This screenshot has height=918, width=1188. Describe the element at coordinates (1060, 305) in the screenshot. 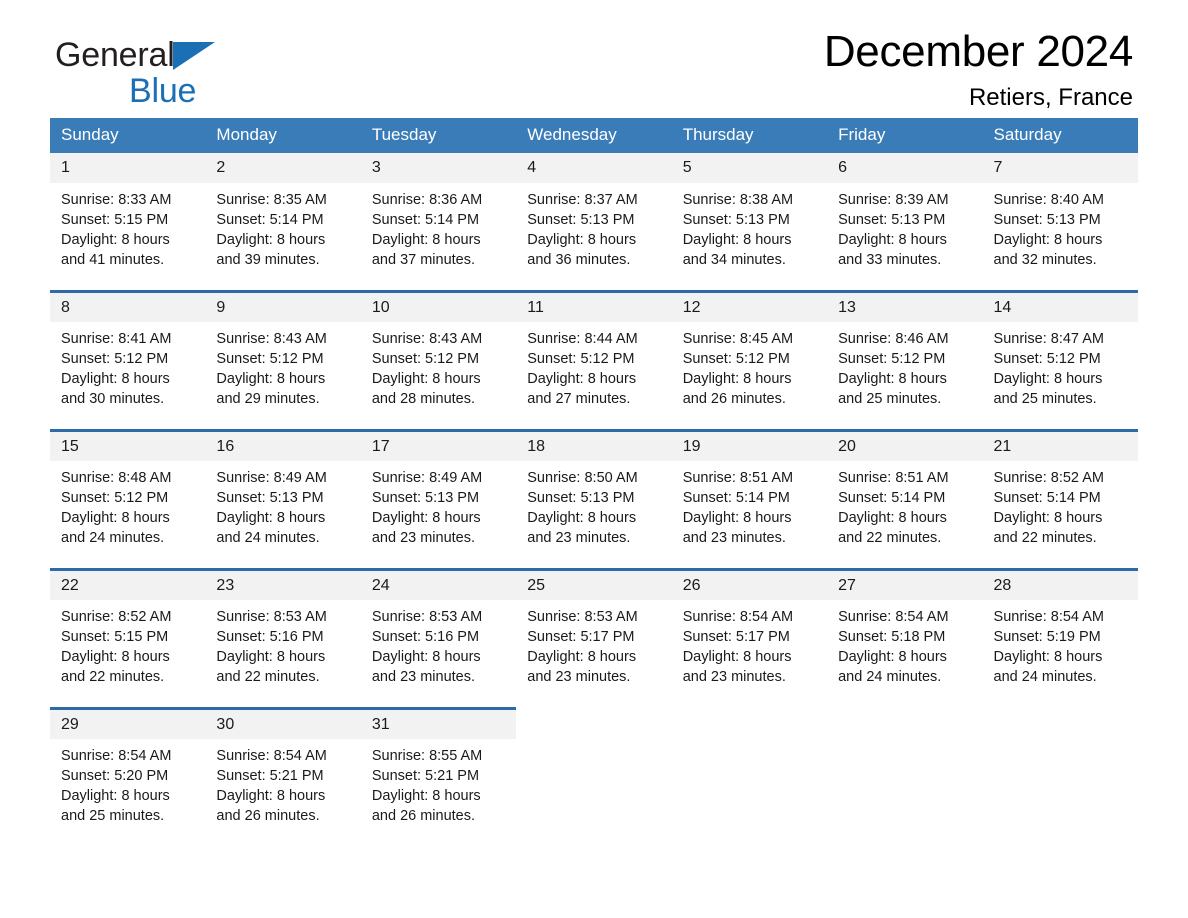

I see `day-number-cell: 14` at that location.